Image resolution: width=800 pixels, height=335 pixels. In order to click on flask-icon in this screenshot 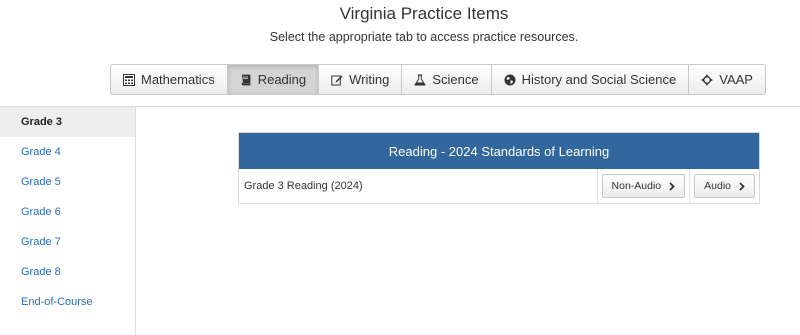, I will do `click(420, 80)`.